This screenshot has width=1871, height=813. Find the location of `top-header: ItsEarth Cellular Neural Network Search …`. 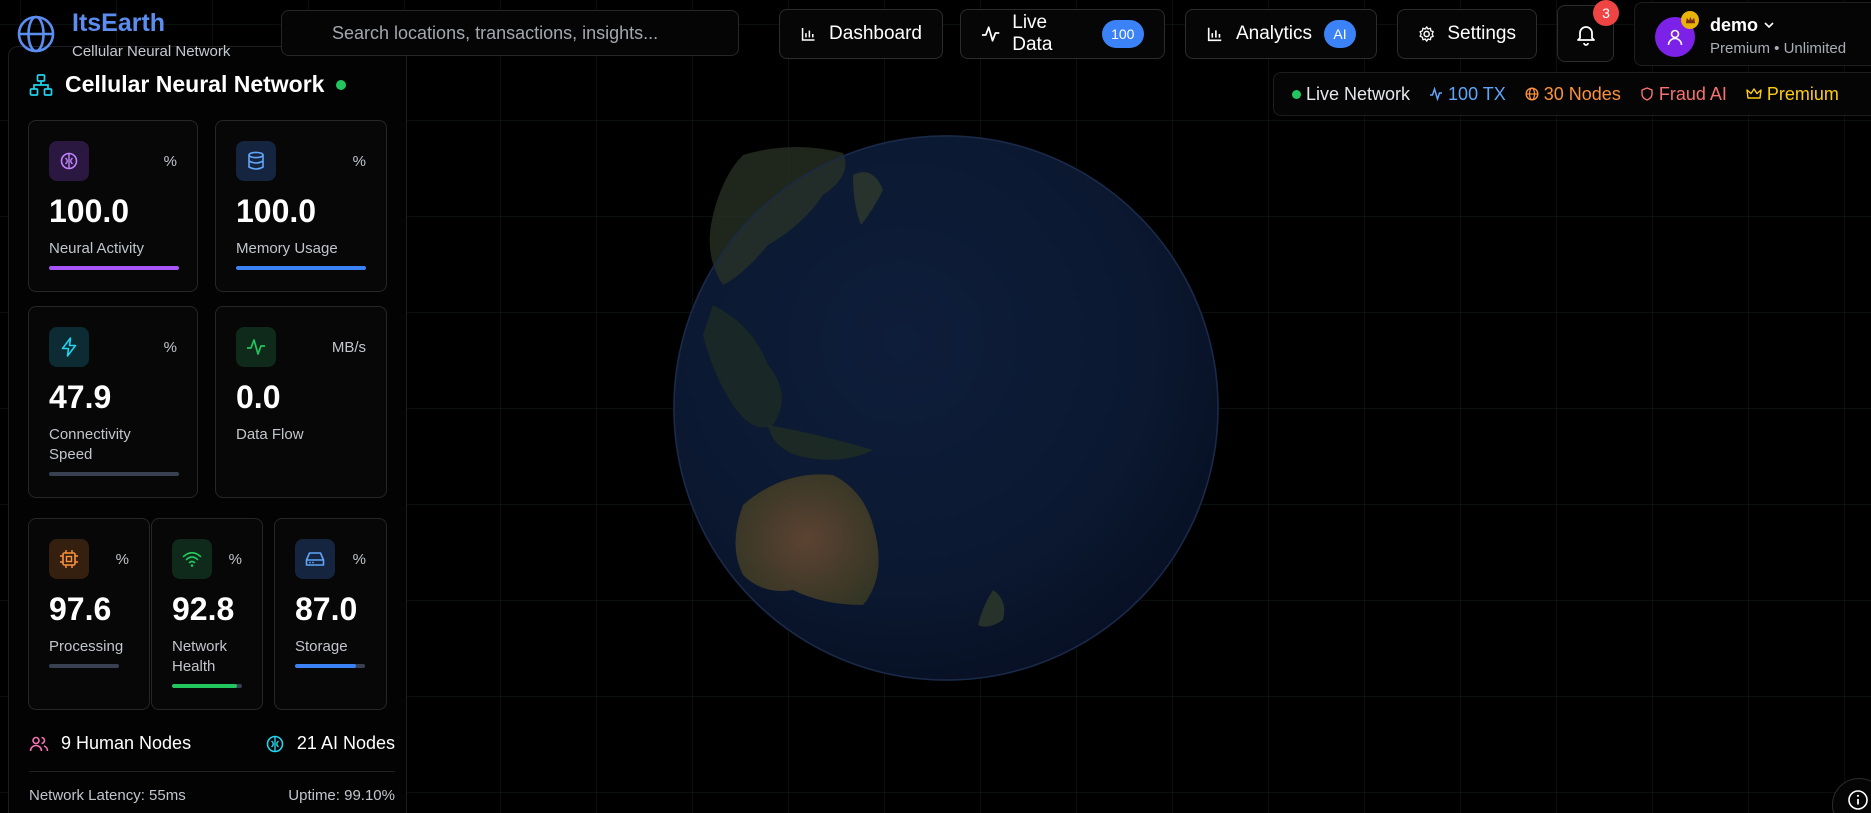

top-header: ItsEarth Cellular Neural Network Search … is located at coordinates (935, 33).